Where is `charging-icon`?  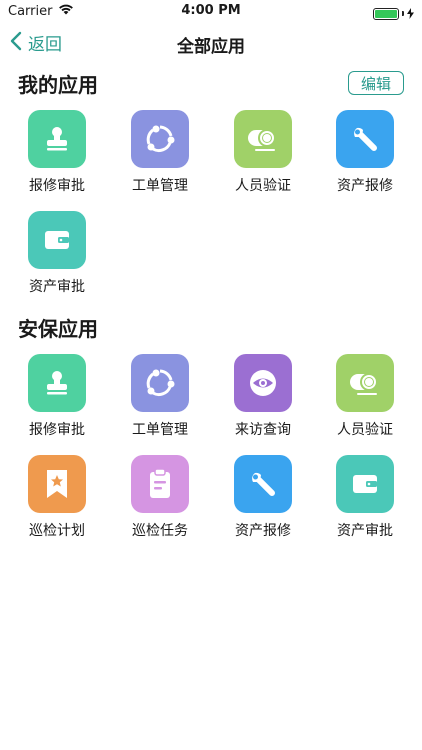
charging-icon is located at coordinates (410, 13).